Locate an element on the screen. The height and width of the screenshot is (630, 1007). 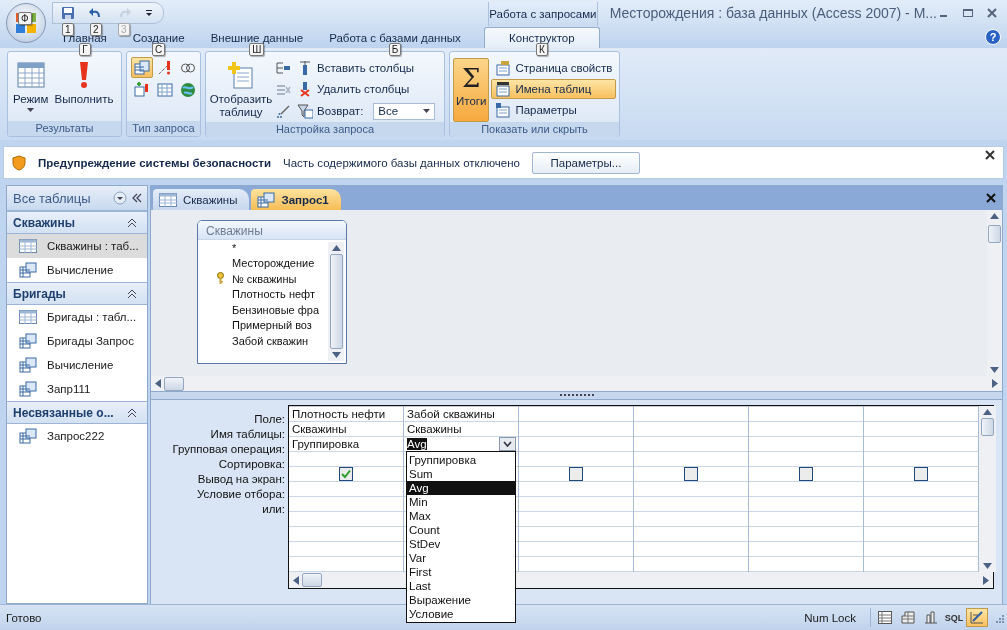
row-label: Сортировка: is located at coordinates (251, 464).